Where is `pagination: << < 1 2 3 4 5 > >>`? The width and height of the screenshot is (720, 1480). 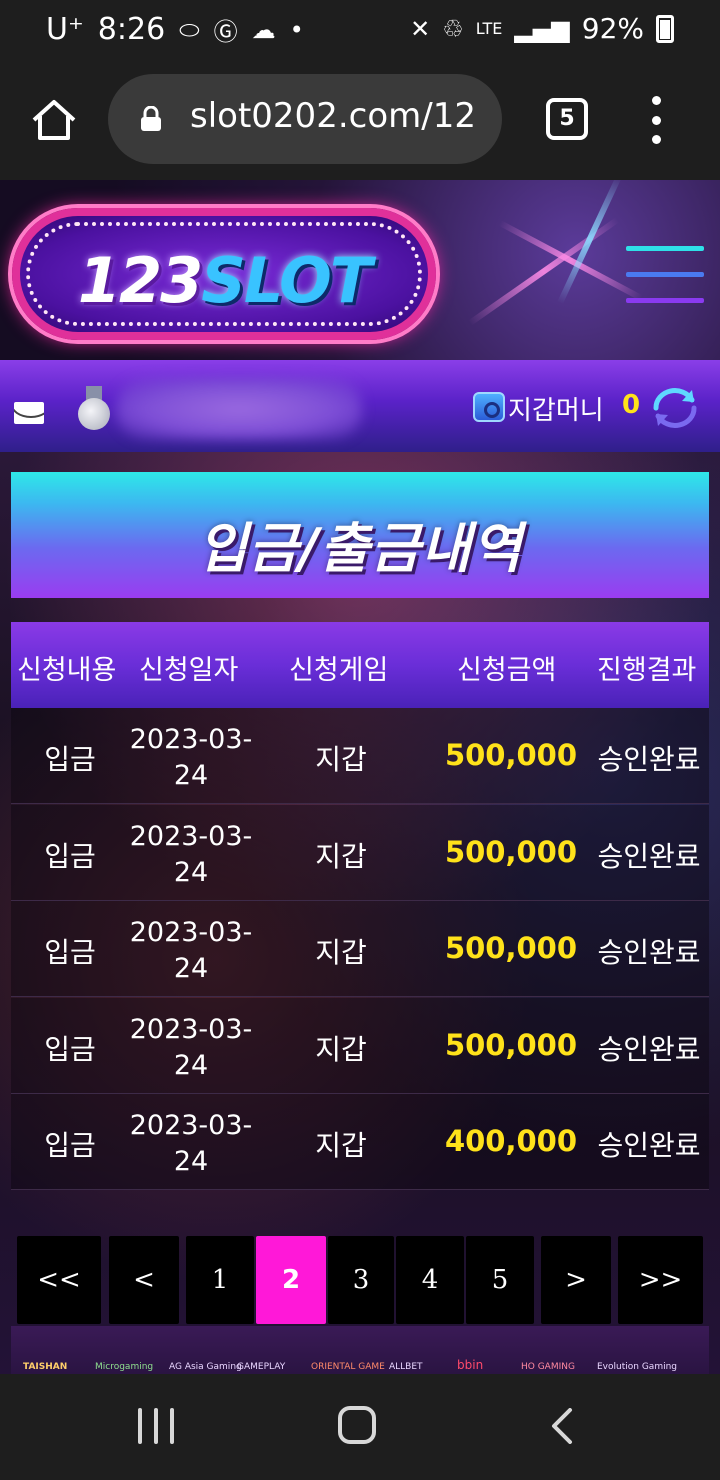 pagination: << < 1 2 3 4 5 > >> is located at coordinates (360, 1280).